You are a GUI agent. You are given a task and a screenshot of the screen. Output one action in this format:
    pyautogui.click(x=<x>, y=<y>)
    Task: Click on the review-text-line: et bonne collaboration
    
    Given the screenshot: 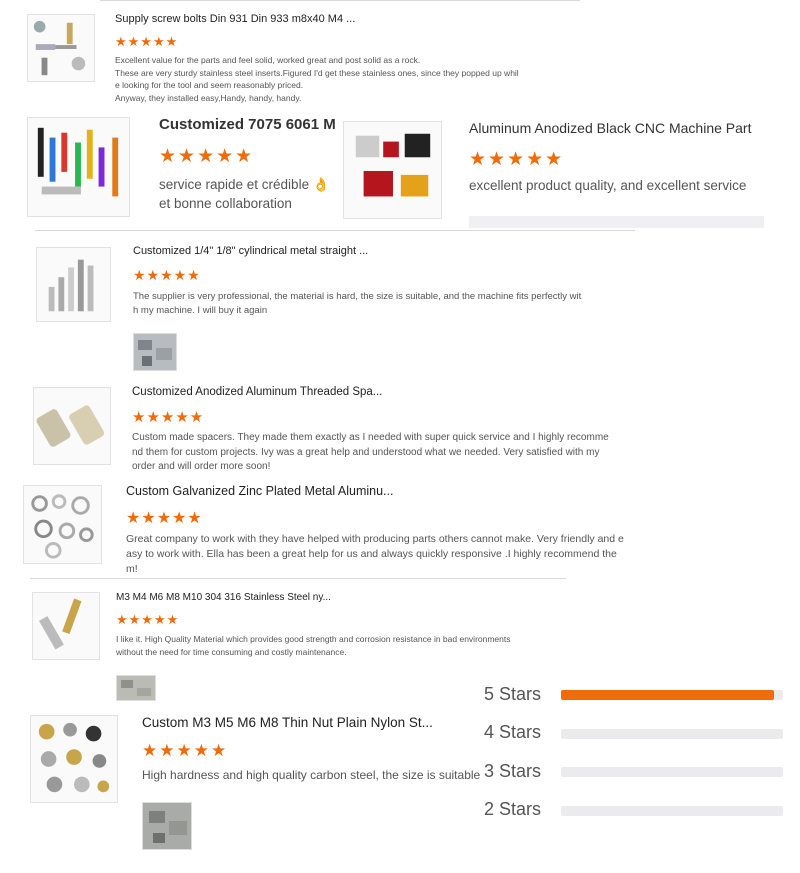 What is the action you would take?
    pyautogui.click(x=225, y=203)
    